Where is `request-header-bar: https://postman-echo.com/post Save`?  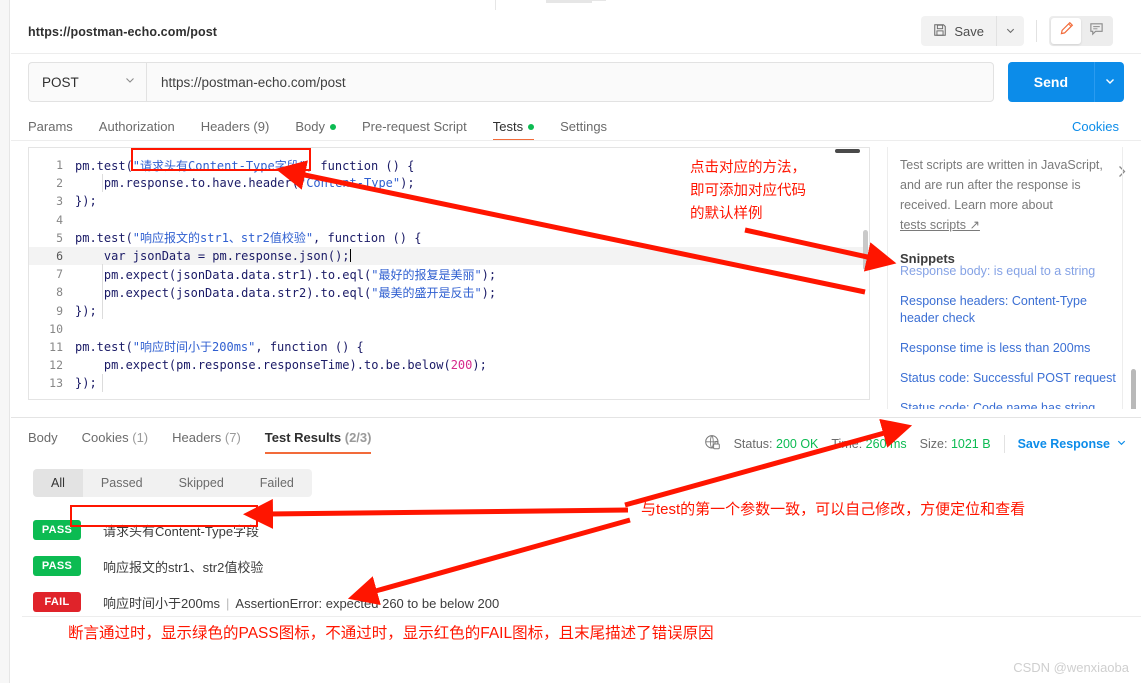
request-header-bar: https://postman-echo.com/post Save is located at coordinates (576, 32).